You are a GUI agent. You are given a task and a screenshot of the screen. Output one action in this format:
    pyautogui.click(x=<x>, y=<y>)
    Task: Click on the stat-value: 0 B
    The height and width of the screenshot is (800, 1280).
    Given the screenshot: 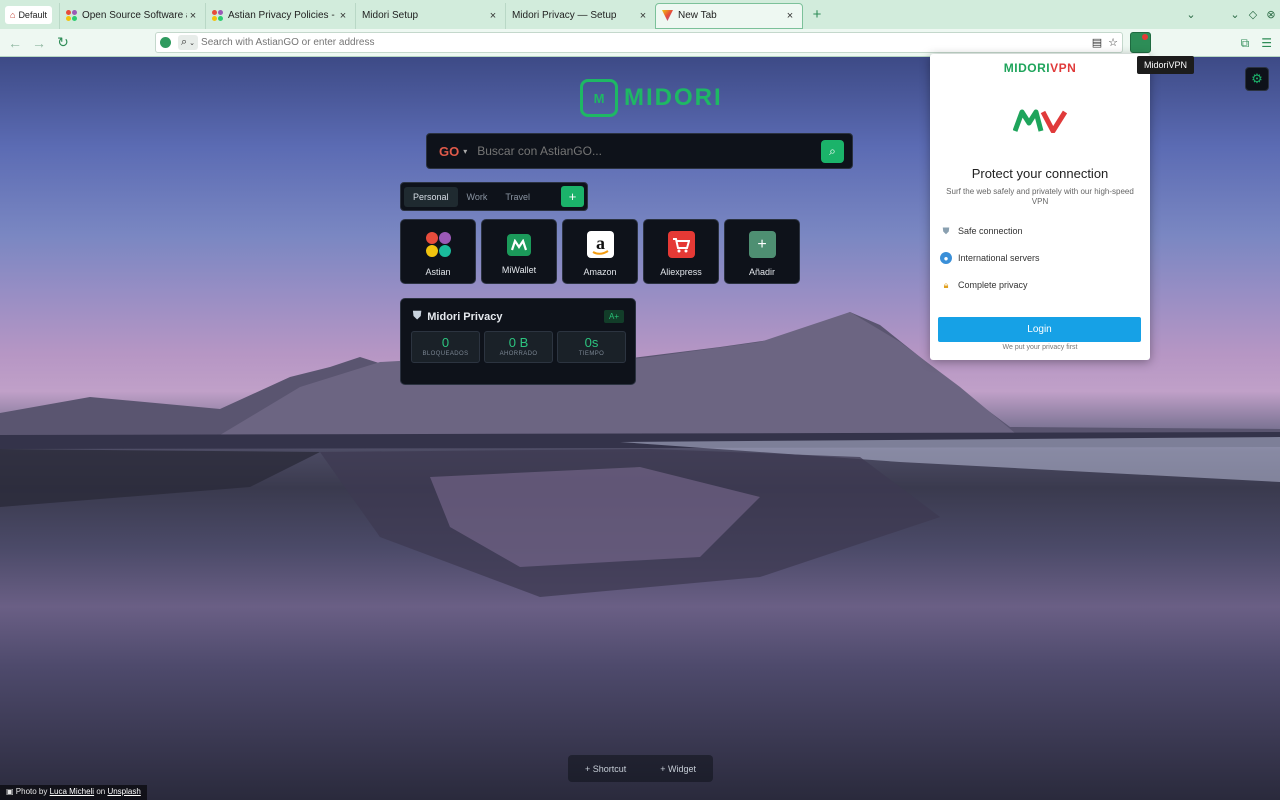 What is the action you would take?
    pyautogui.click(x=518, y=342)
    